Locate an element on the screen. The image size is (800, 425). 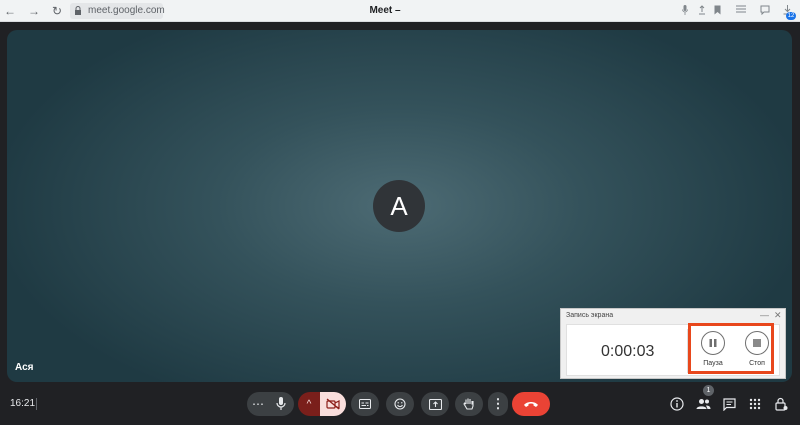
extensions-badge: 12 is located at coordinates (791, 16).